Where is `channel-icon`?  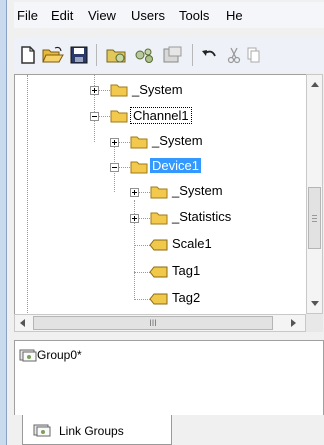
channel-icon is located at coordinates (117, 55).